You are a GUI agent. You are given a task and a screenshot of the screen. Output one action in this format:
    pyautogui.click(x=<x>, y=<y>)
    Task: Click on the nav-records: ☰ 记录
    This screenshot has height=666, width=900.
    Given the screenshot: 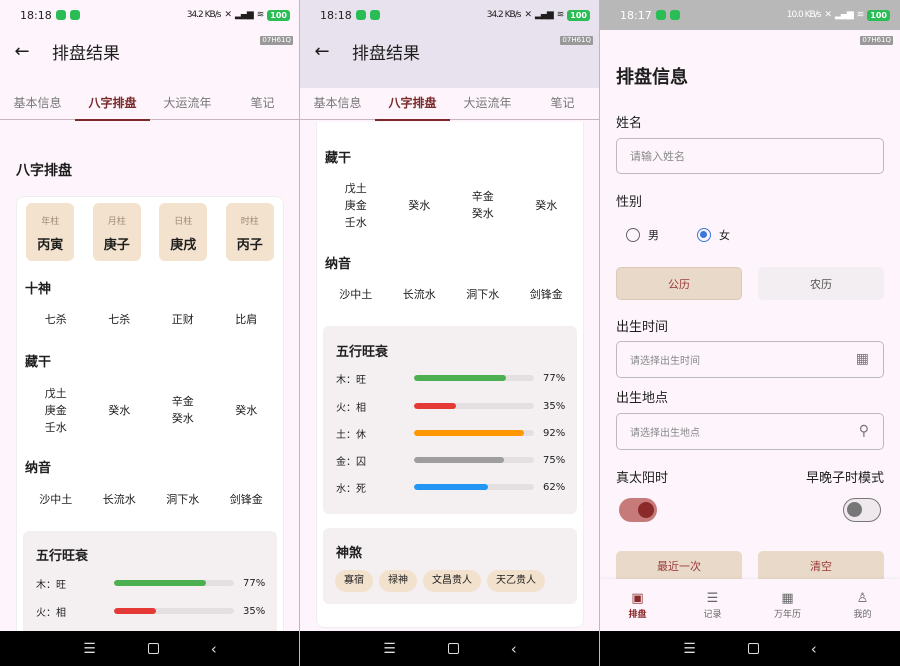 What is the action you would take?
    pyautogui.click(x=712, y=605)
    